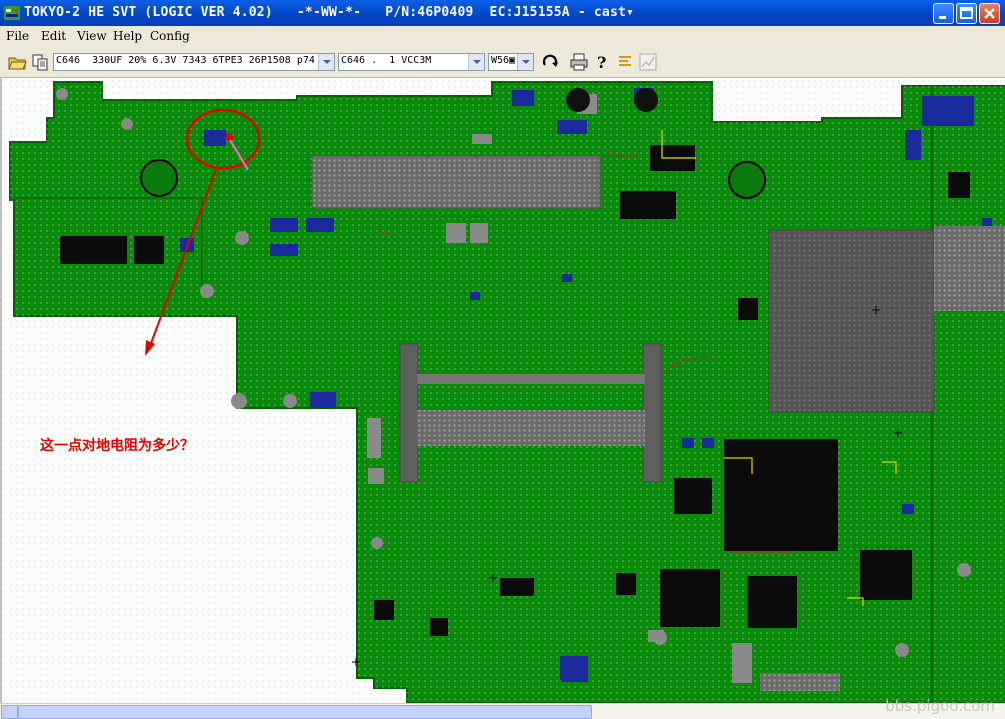 The image size is (1005, 719). Describe the element at coordinates (851, 321) in the screenshot. I see `cpu-bga` at that location.